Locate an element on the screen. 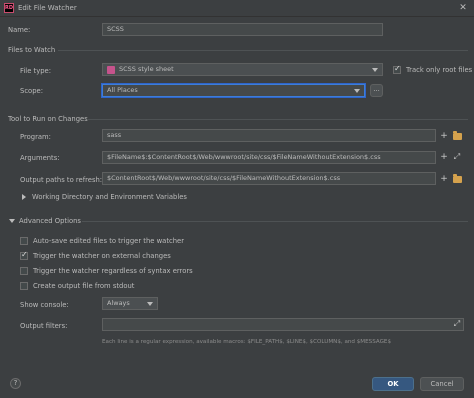  stdout-label: Create output file from stdout is located at coordinates (84, 286).